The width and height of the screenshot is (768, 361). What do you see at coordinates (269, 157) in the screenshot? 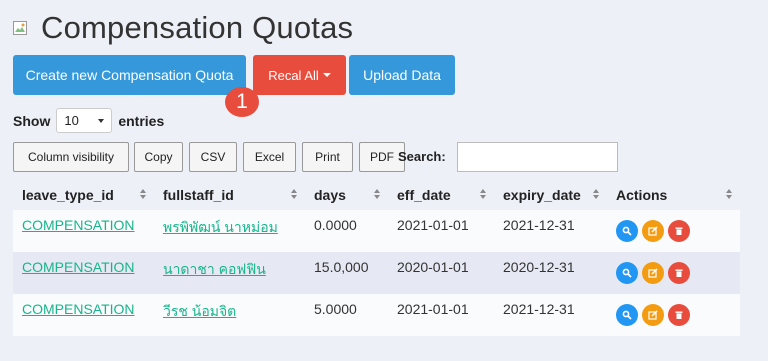
I see `excel-button: Excel` at bounding box center [269, 157].